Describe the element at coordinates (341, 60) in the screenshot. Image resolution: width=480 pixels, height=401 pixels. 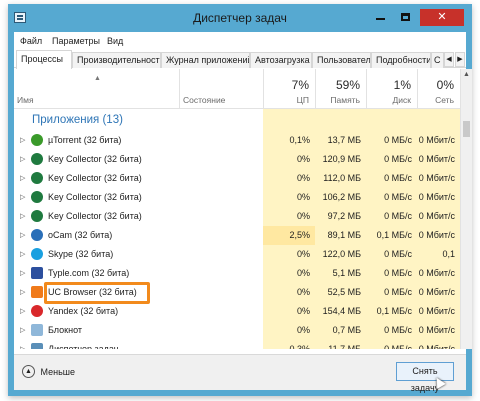
I see `tab-users: Пользователи` at that location.